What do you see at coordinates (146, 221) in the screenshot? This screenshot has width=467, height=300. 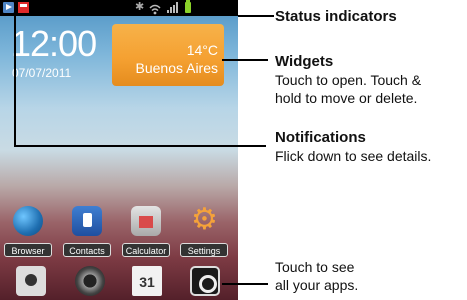 I see `calculator-icon` at bounding box center [146, 221].